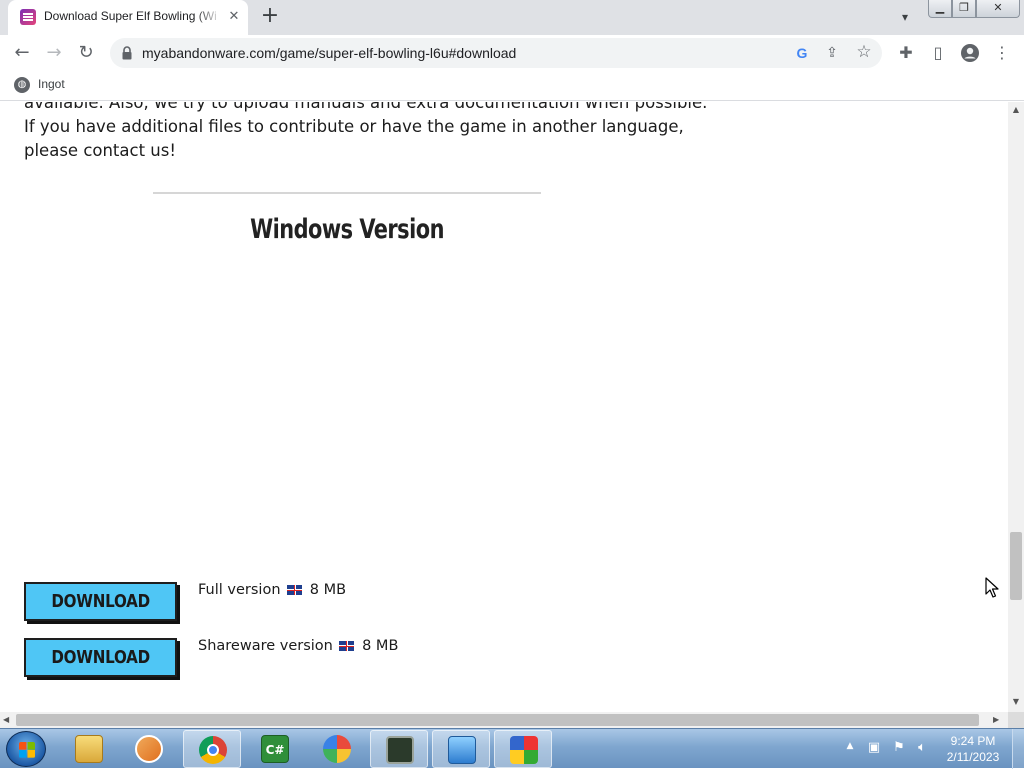 This screenshot has width=1024, height=769. What do you see at coordinates (998, 720) in the screenshot?
I see `scroll-right-arrow-icon: ▶` at bounding box center [998, 720].